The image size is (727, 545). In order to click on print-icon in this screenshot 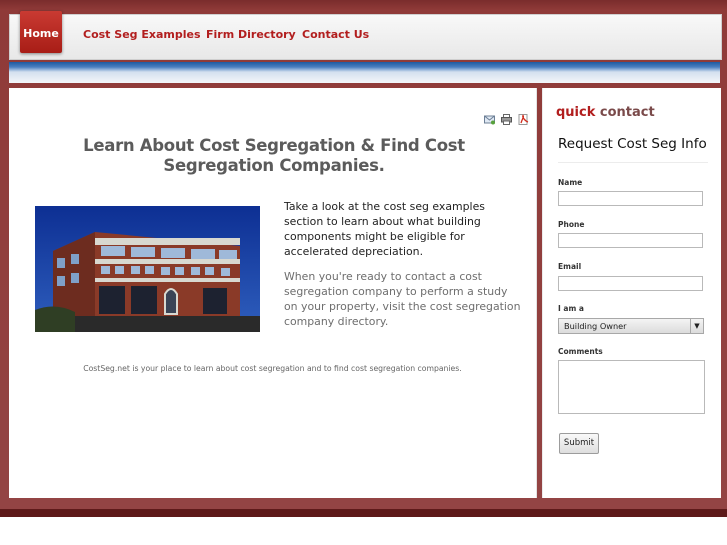, I will do `click(507, 117)`.